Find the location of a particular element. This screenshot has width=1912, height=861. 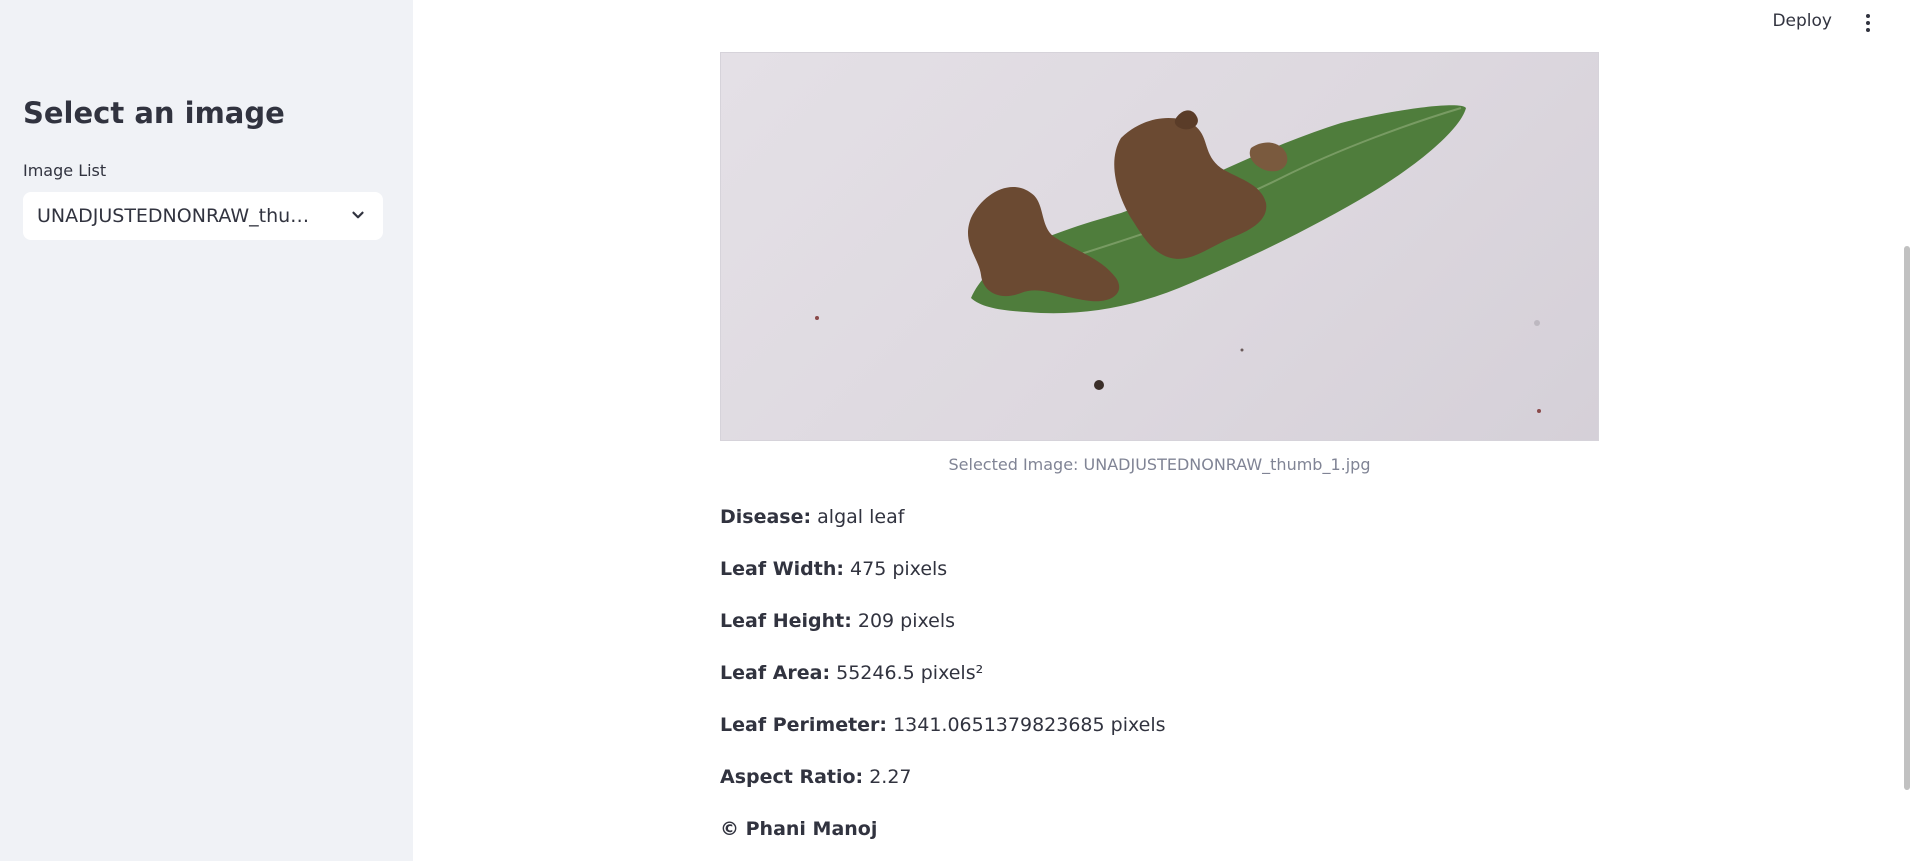

sidebar-title: Select an image is located at coordinates (154, 113).